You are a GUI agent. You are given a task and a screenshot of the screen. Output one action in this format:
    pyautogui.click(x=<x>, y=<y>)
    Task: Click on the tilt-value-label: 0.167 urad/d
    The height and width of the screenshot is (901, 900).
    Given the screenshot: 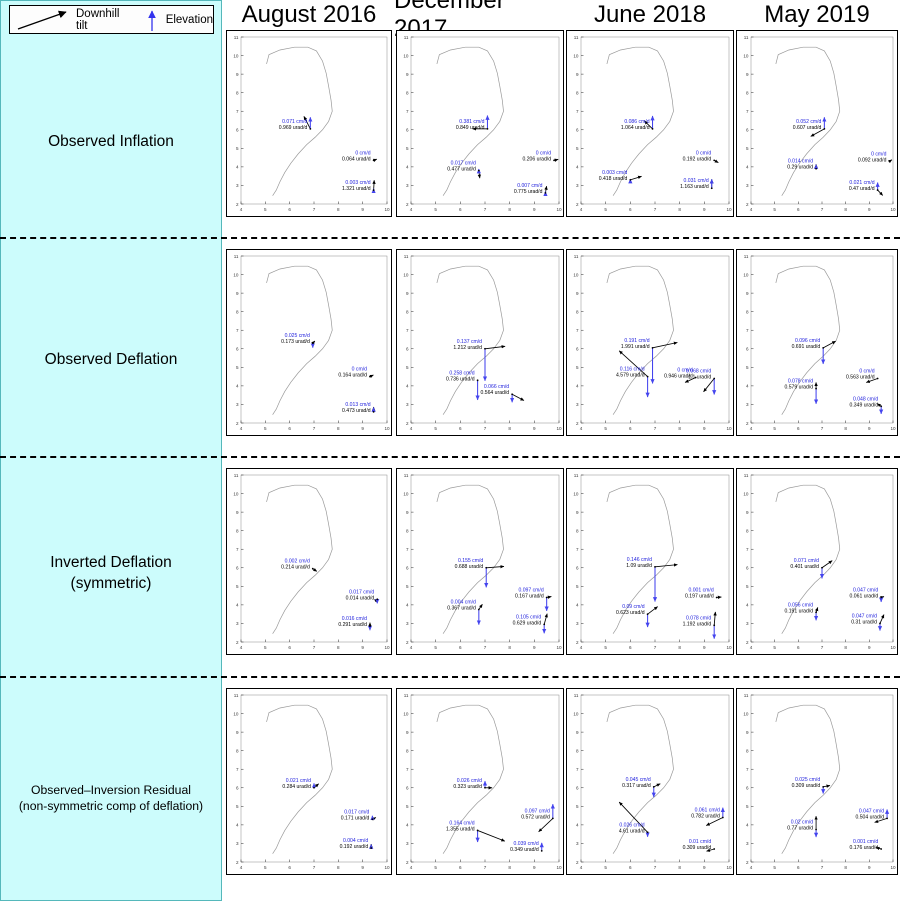 What is the action you would take?
    pyautogui.click(x=529, y=596)
    